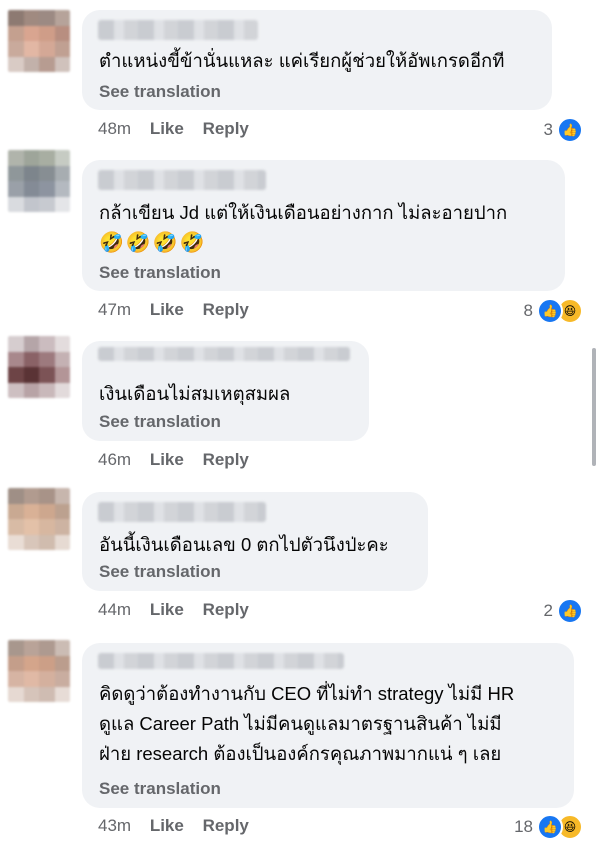 This screenshot has width=600, height=845. What do you see at coordinates (548, 129) in the screenshot?
I see `reaction-count: 3` at bounding box center [548, 129].